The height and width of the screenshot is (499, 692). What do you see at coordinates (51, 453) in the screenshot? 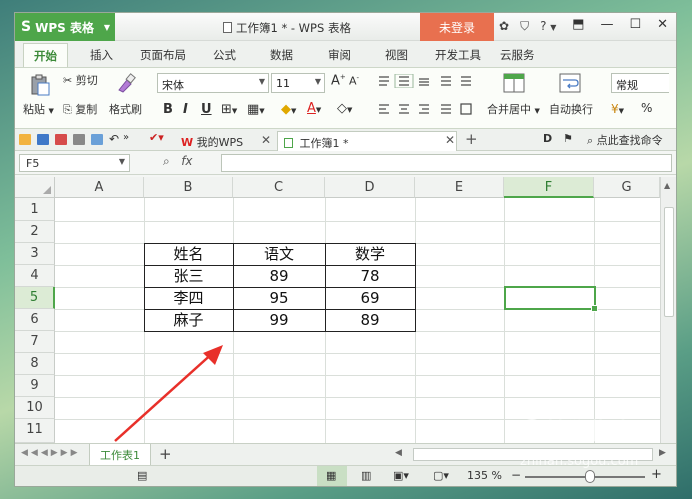
I see `sheet-nav-icons: ◀◀◀▶▶▶` at bounding box center [51, 453].